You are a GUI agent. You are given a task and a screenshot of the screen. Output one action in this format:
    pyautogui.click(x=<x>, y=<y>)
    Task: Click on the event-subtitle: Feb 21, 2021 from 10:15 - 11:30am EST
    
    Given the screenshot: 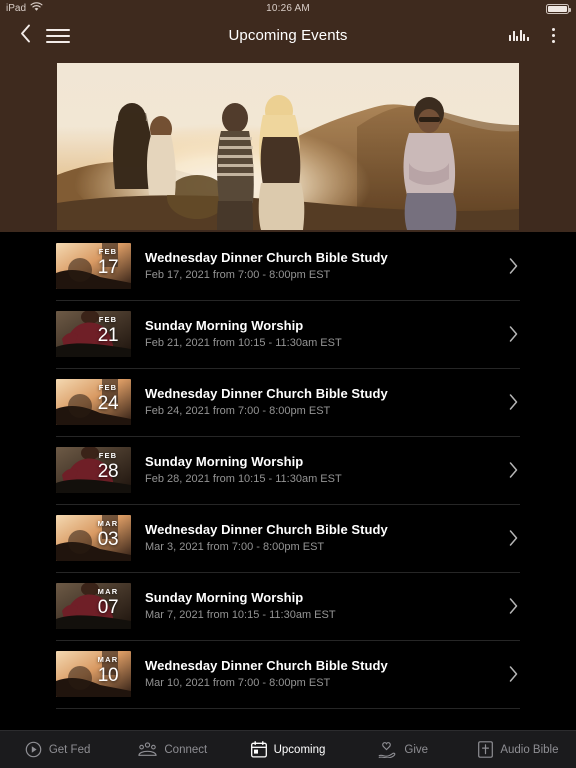 What is the action you would take?
    pyautogui.click(x=243, y=342)
    